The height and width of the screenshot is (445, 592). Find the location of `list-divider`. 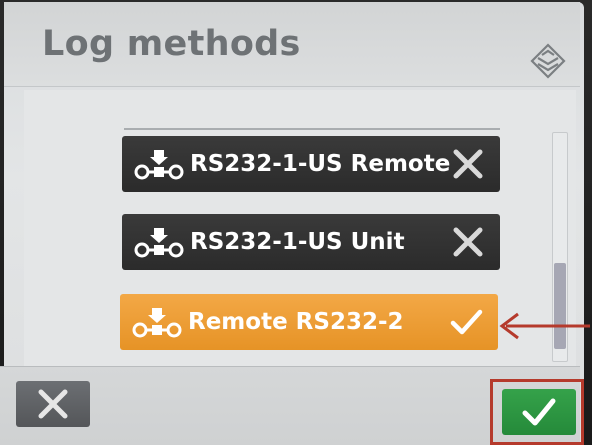

list-divider is located at coordinates (312, 129).